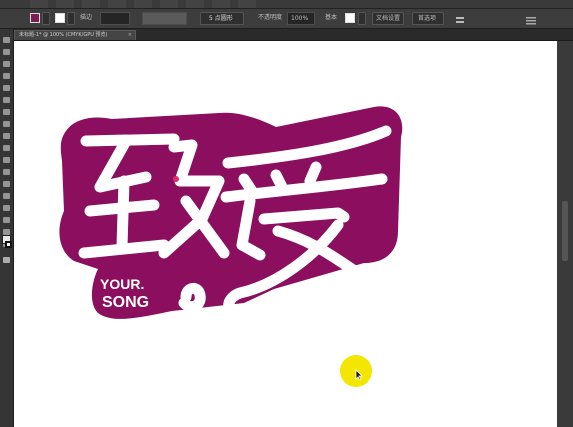 This screenshot has width=573, height=427. I want to click on doc-setup-button: 文档设置, so click(388, 18).